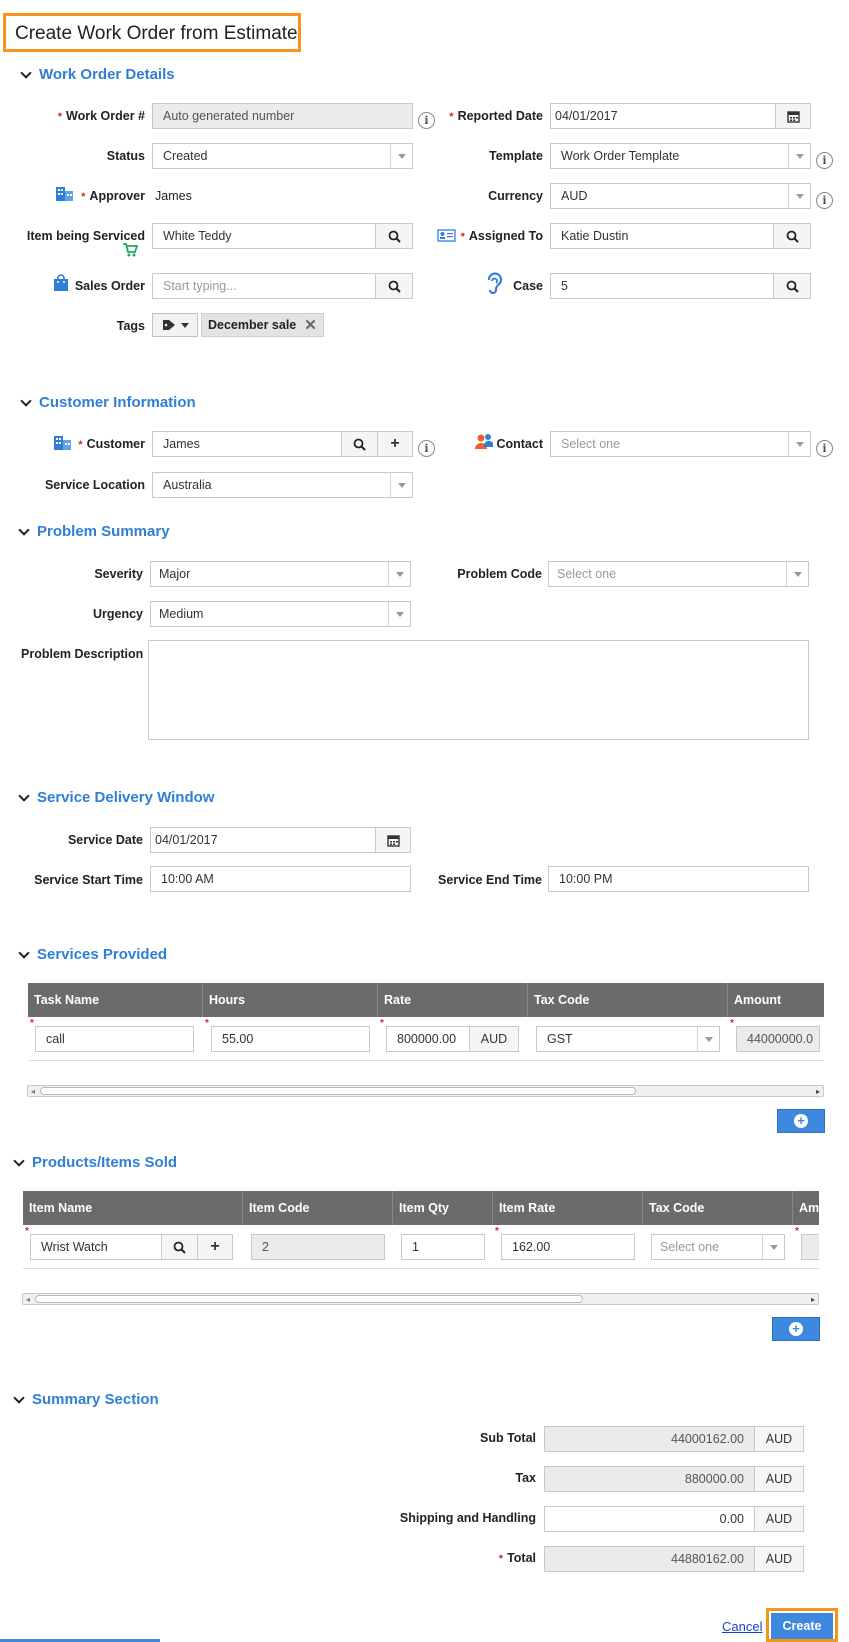 The width and height of the screenshot is (849, 1642). I want to click on create-button: Create, so click(802, 1626).